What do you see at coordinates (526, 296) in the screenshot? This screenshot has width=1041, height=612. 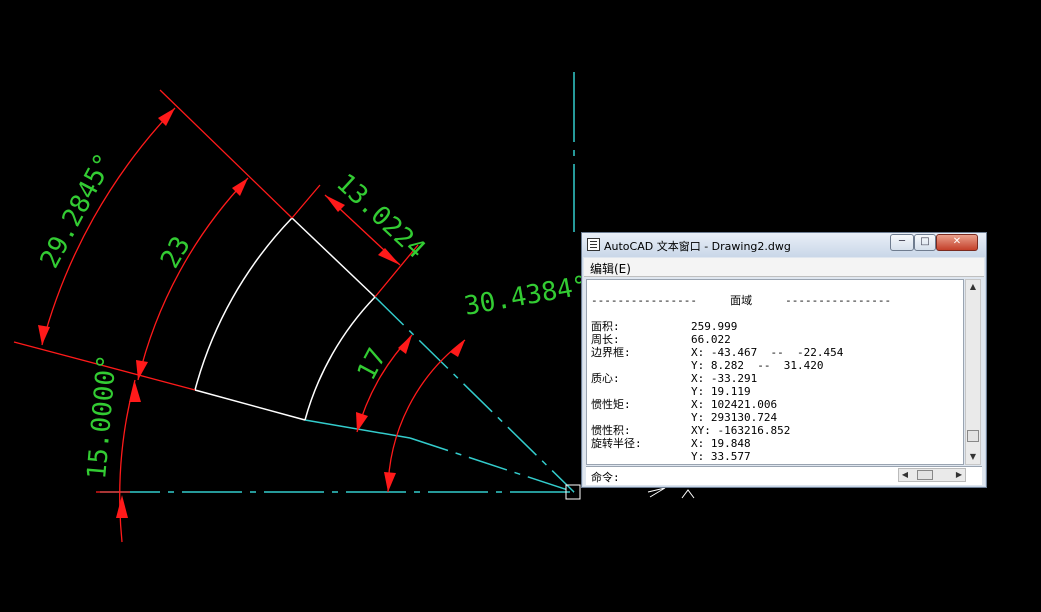 I see `dim-angle-right: 30.4384°` at bounding box center [526, 296].